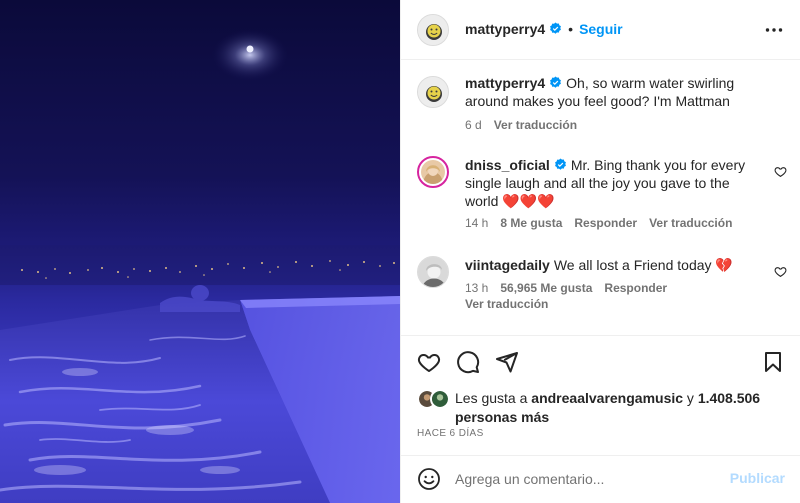 This screenshot has height=503, width=800. Describe the element at coordinates (468, 362) in the screenshot. I see `comment-icon` at that location.